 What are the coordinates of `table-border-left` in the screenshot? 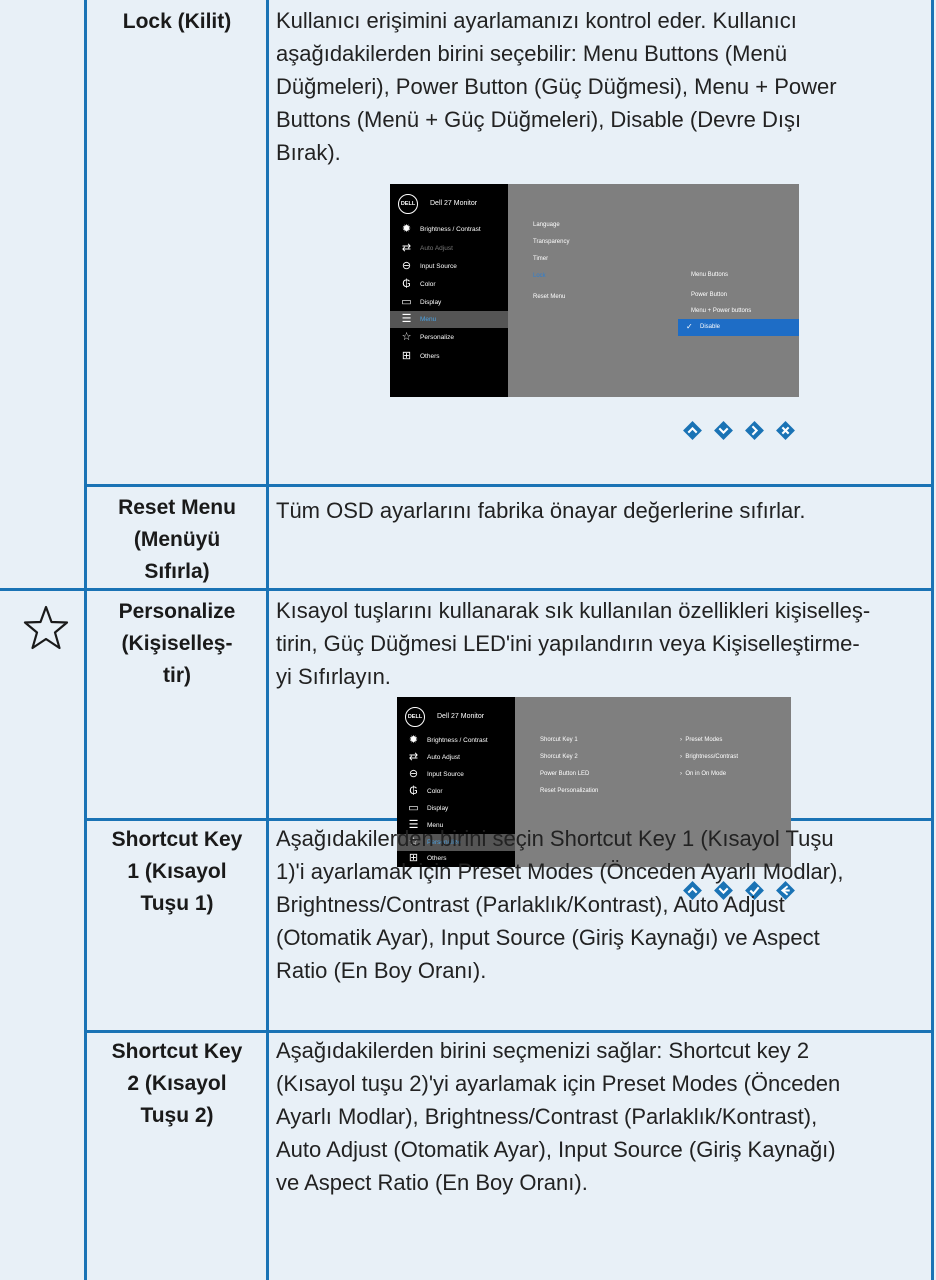 It's located at (85, 640).